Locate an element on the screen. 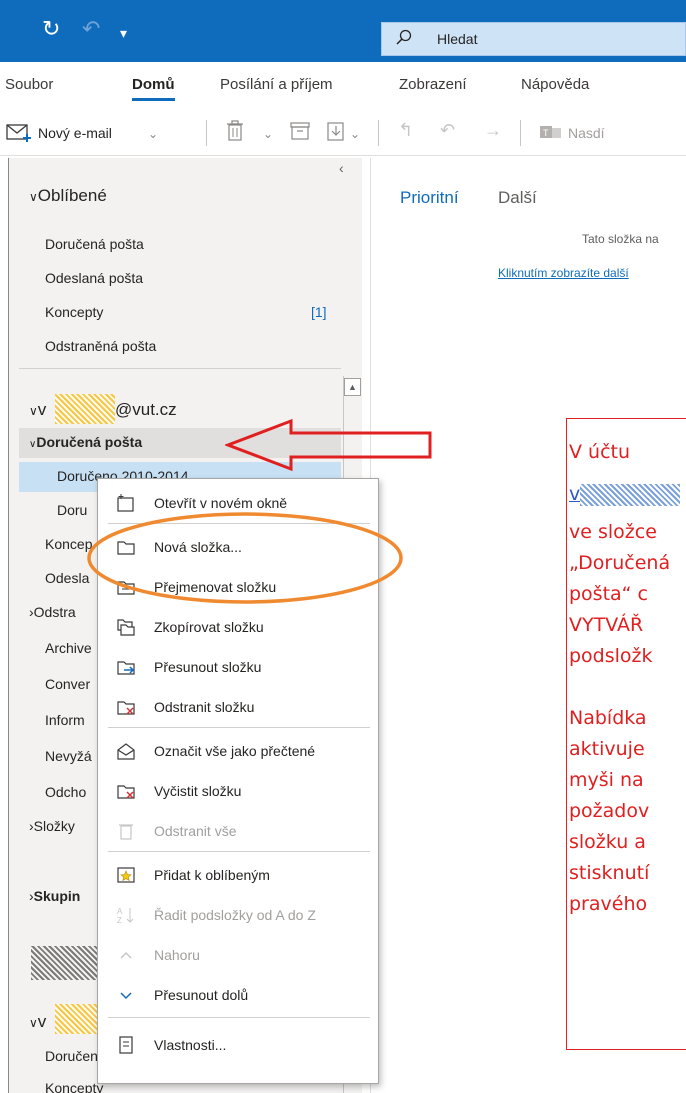  drafts-count-badge: [1] is located at coordinates (319, 312).